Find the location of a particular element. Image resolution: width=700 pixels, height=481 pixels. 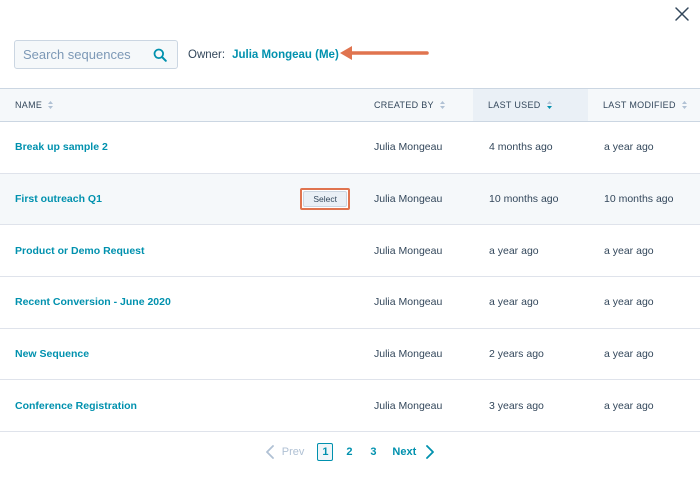

column-header-label: CREATED BY is located at coordinates (404, 105).